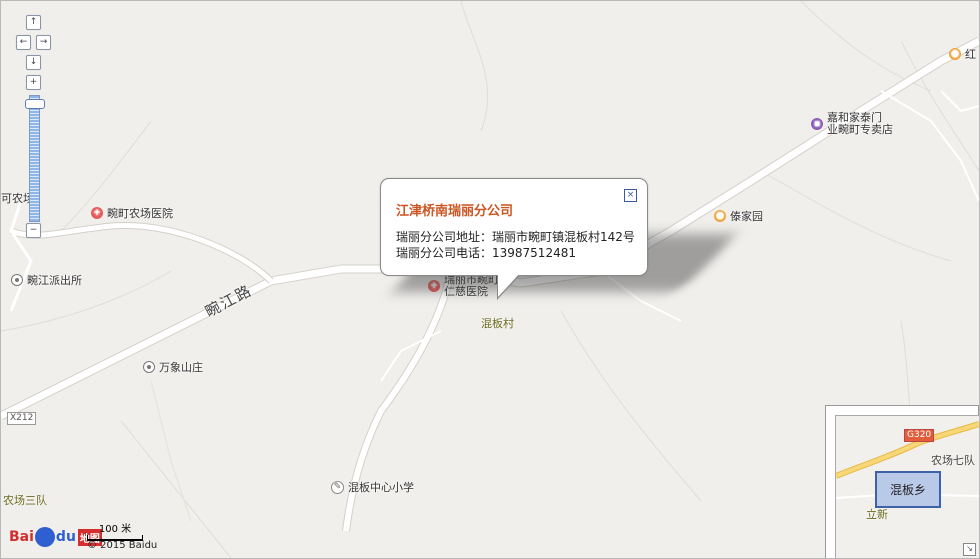 The image size is (980, 559). What do you see at coordinates (122, 545) in the screenshot?
I see `copyright: © 2015 Baidu` at bounding box center [122, 545].